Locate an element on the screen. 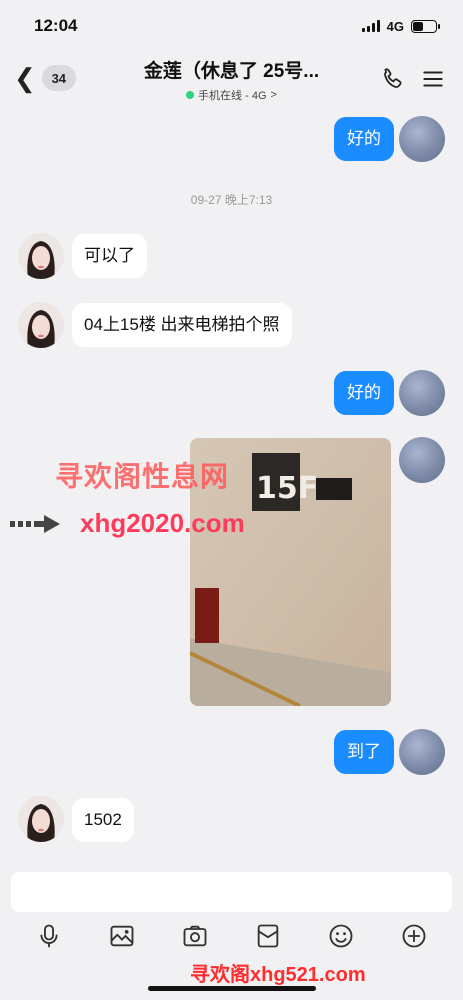 Image resolution: width=463 pixels, height=1000 pixels. emoji-icon is located at coordinates (341, 936).